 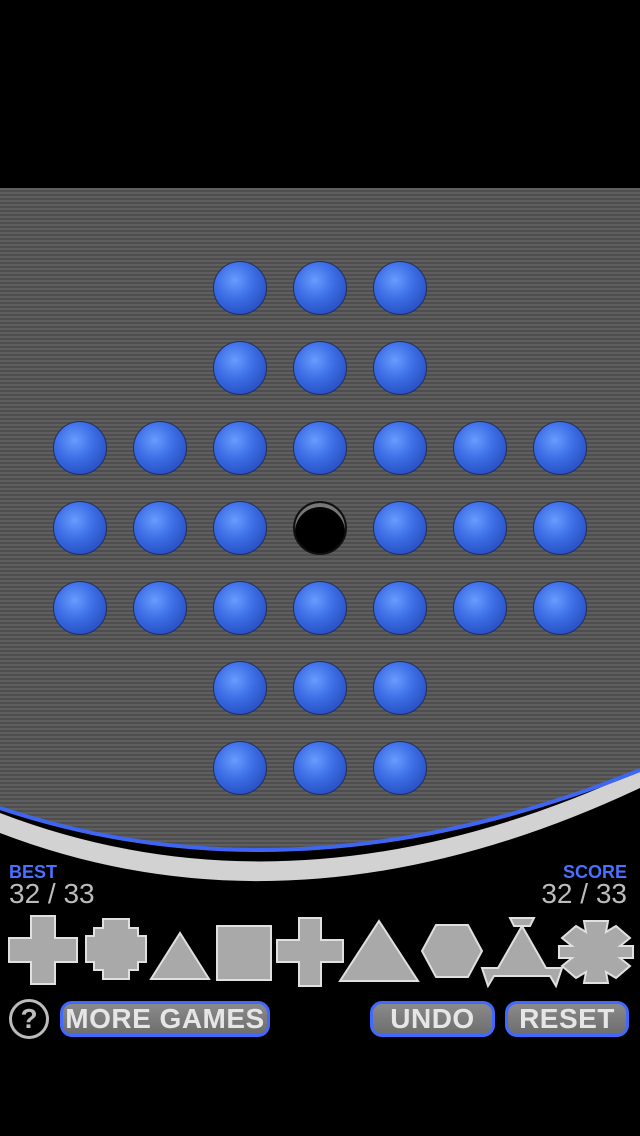 I want to click on undo-button: UNDO, so click(x=432, y=1019).